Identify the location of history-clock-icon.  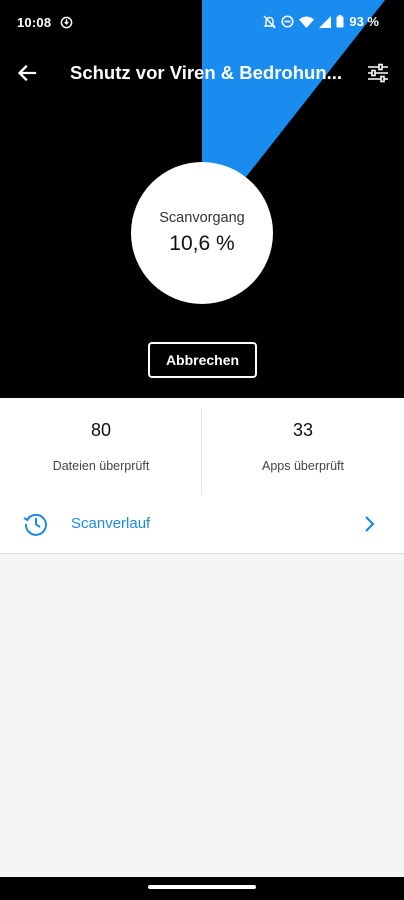
(35, 524).